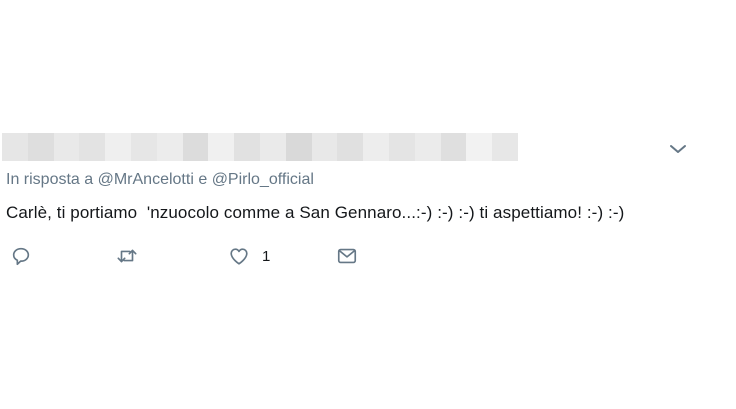 The height and width of the screenshot is (409, 736). I want to click on direct-message-button, so click(347, 256).